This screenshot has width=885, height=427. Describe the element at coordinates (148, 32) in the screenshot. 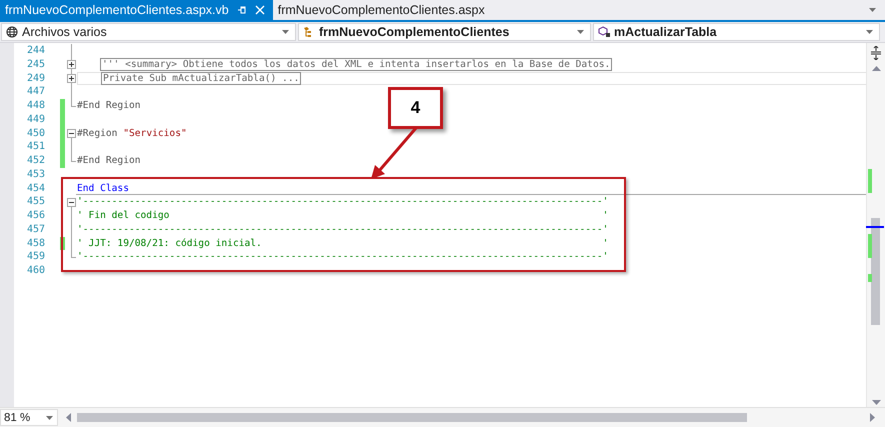

I see `navigation-dropdown: Archivos varios` at that location.